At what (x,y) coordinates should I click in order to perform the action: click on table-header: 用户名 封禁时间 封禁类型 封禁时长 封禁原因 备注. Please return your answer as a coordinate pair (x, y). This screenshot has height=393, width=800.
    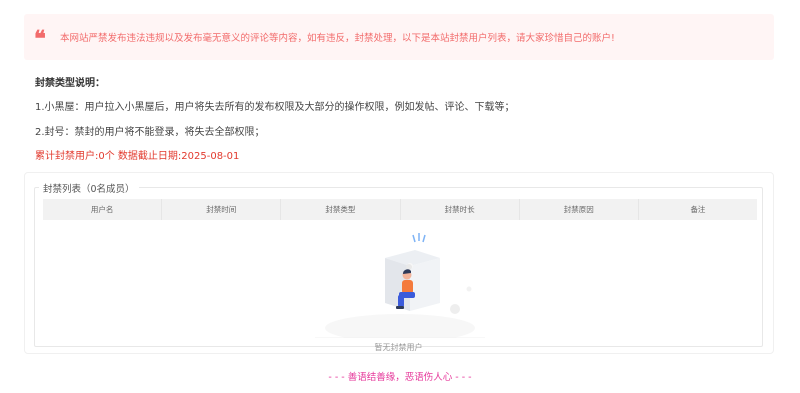
    Looking at the image, I should click on (400, 209).